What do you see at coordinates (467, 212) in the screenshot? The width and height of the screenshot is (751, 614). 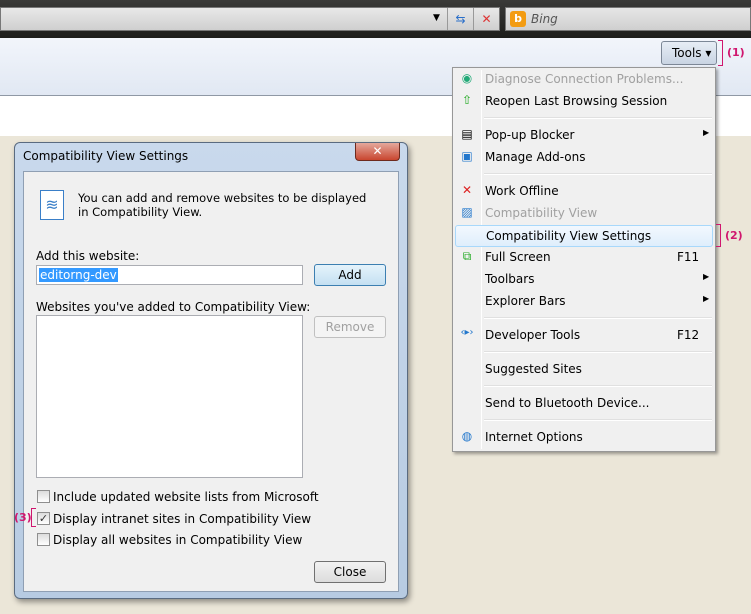 I see `compatibility-view-icon: ▨` at bounding box center [467, 212].